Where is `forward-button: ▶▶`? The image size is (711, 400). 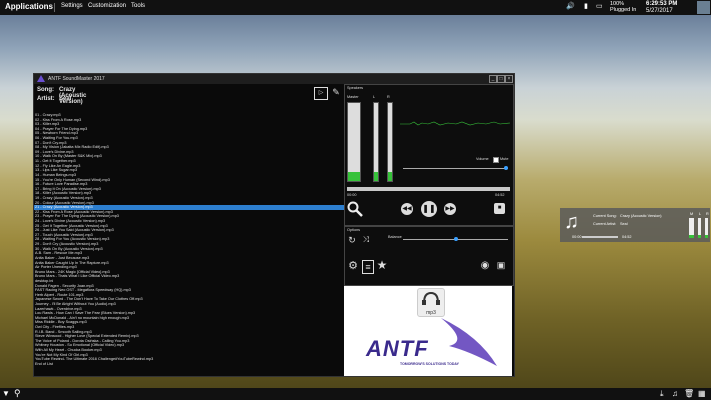 forward-button: ▶▶ is located at coordinates (450, 209).